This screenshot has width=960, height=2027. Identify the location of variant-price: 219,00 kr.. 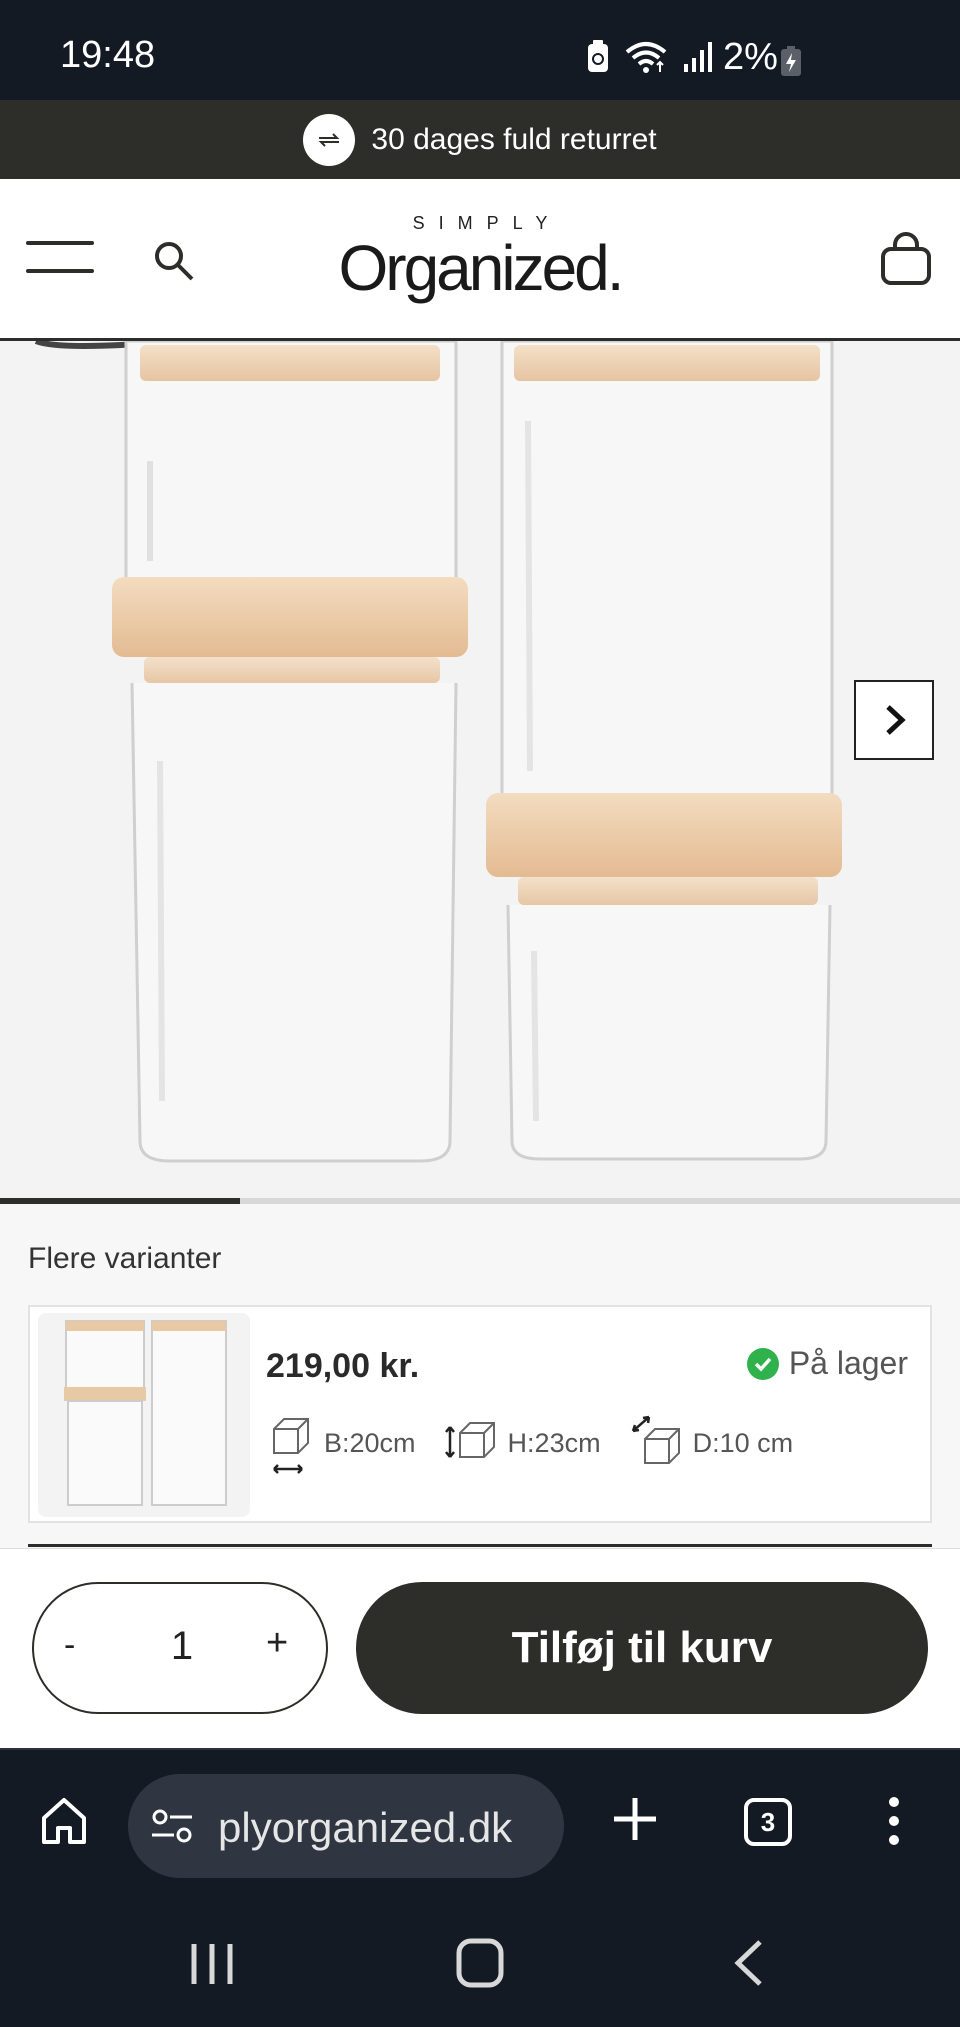
(343, 1366).